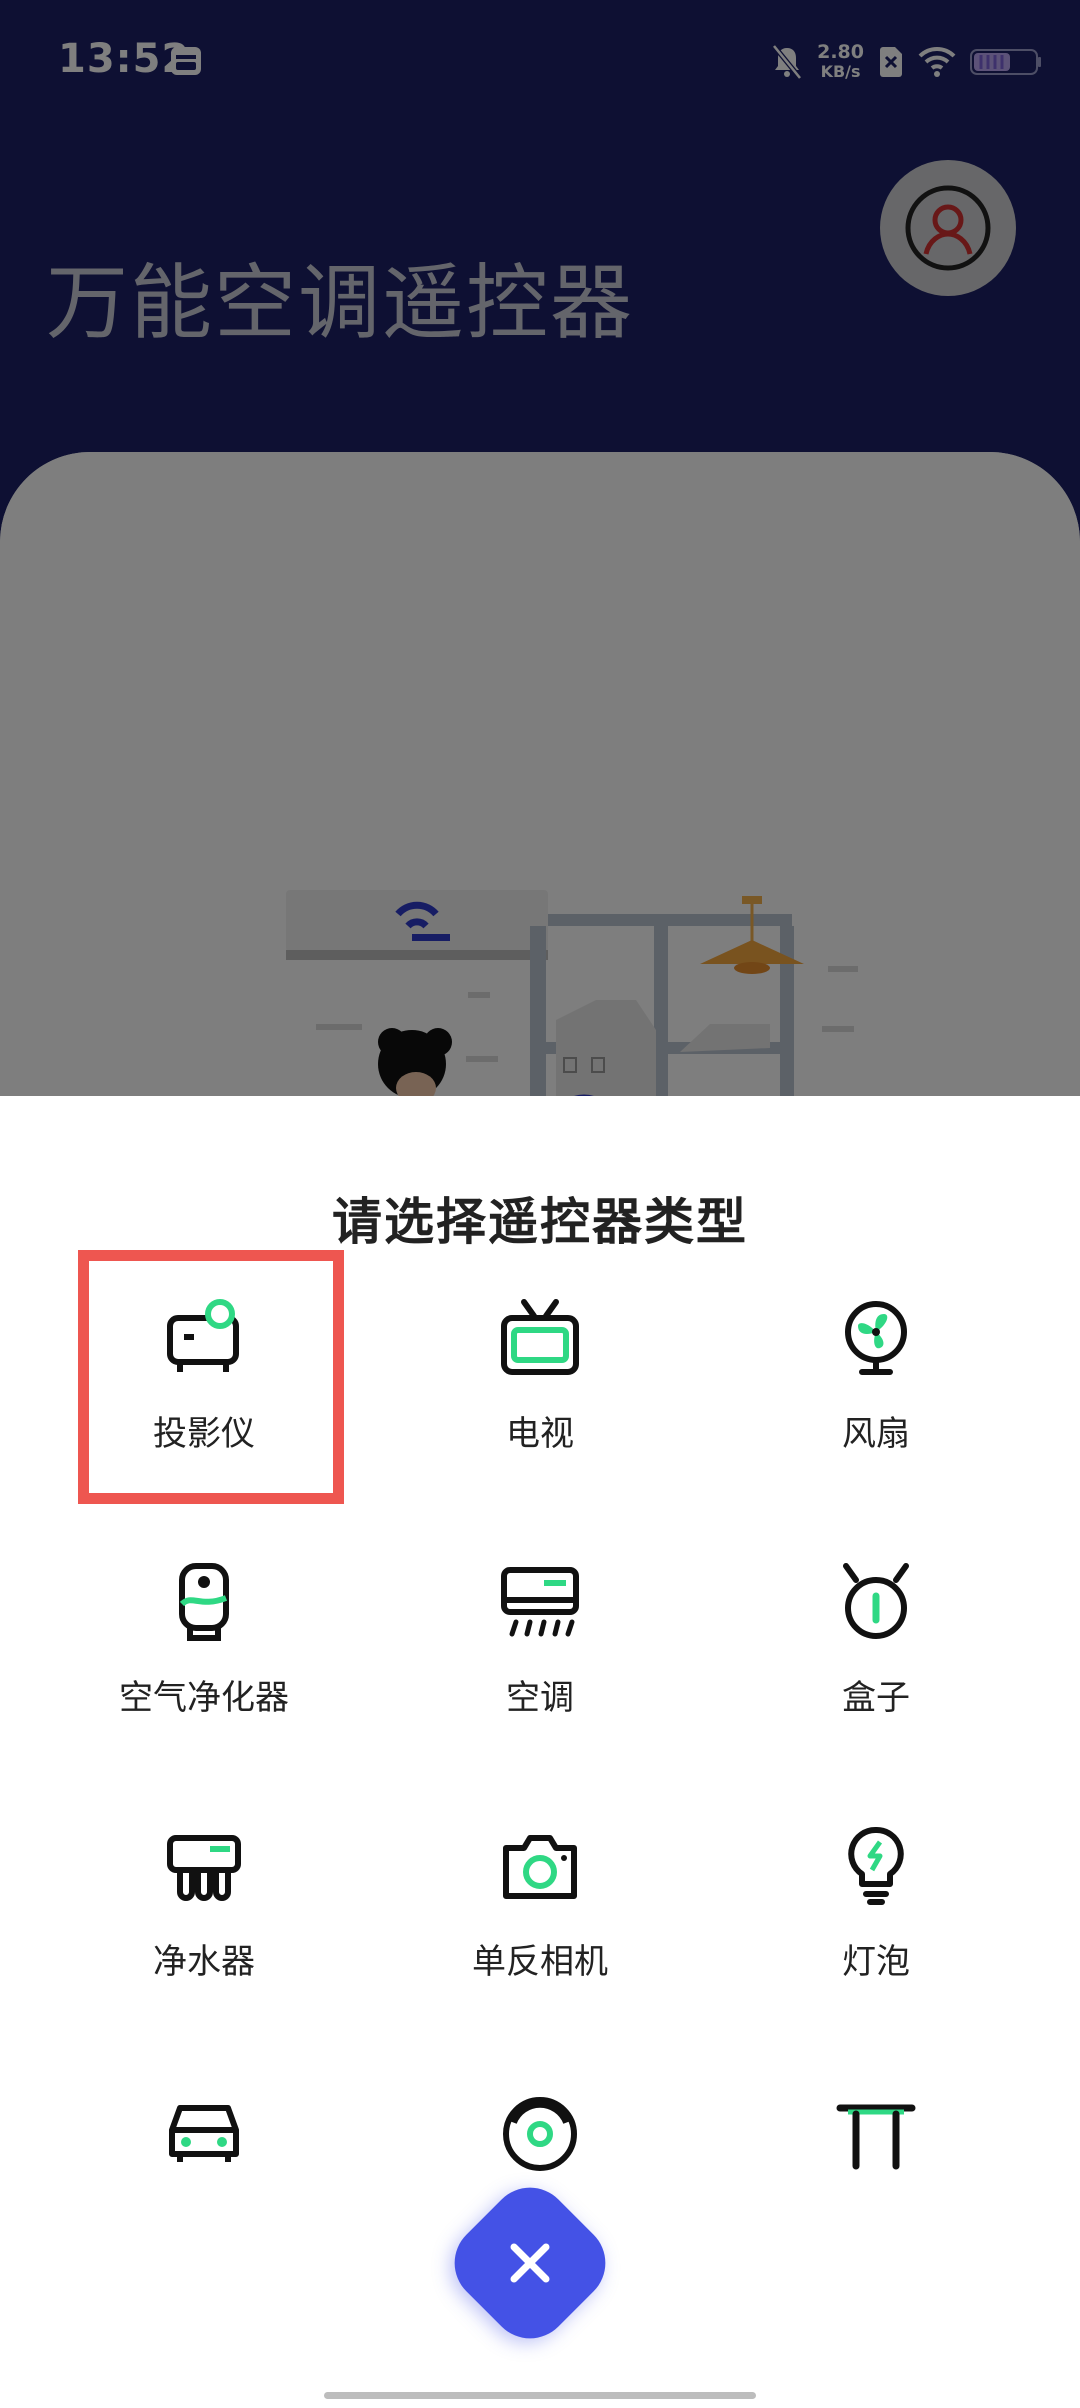 The image size is (1080, 2408). I want to click on close-button-glyph, so click(530, 2263).